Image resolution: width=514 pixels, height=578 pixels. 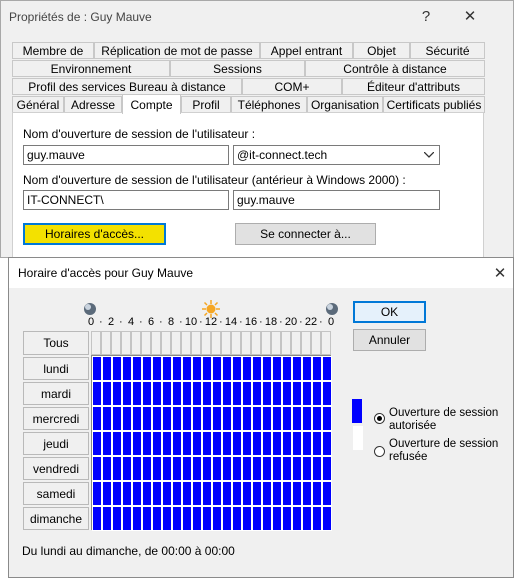 What do you see at coordinates (91, 68) in the screenshot?
I see `tab-environnement: Environnement` at bounding box center [91, 68].